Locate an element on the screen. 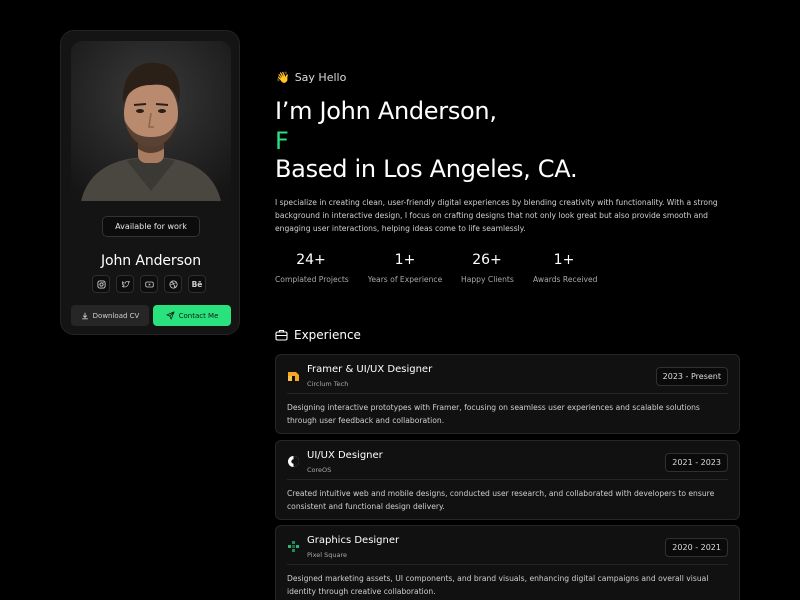 The width and height of the screenshot is (800, 600). pixel-square-logo-icon is located at coordinates (293, 546).